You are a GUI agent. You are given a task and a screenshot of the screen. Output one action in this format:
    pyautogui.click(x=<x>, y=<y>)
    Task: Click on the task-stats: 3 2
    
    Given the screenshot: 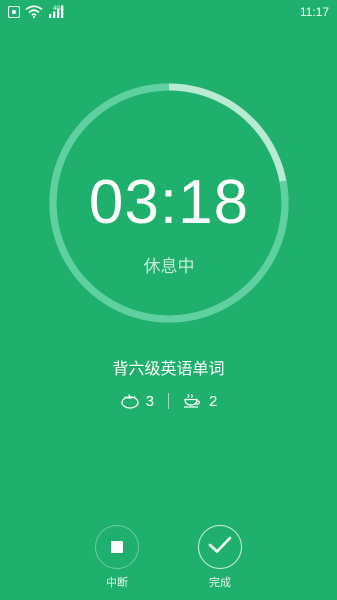 What is the action you would take?
    pyautogui.click(x=168, y=401)
    